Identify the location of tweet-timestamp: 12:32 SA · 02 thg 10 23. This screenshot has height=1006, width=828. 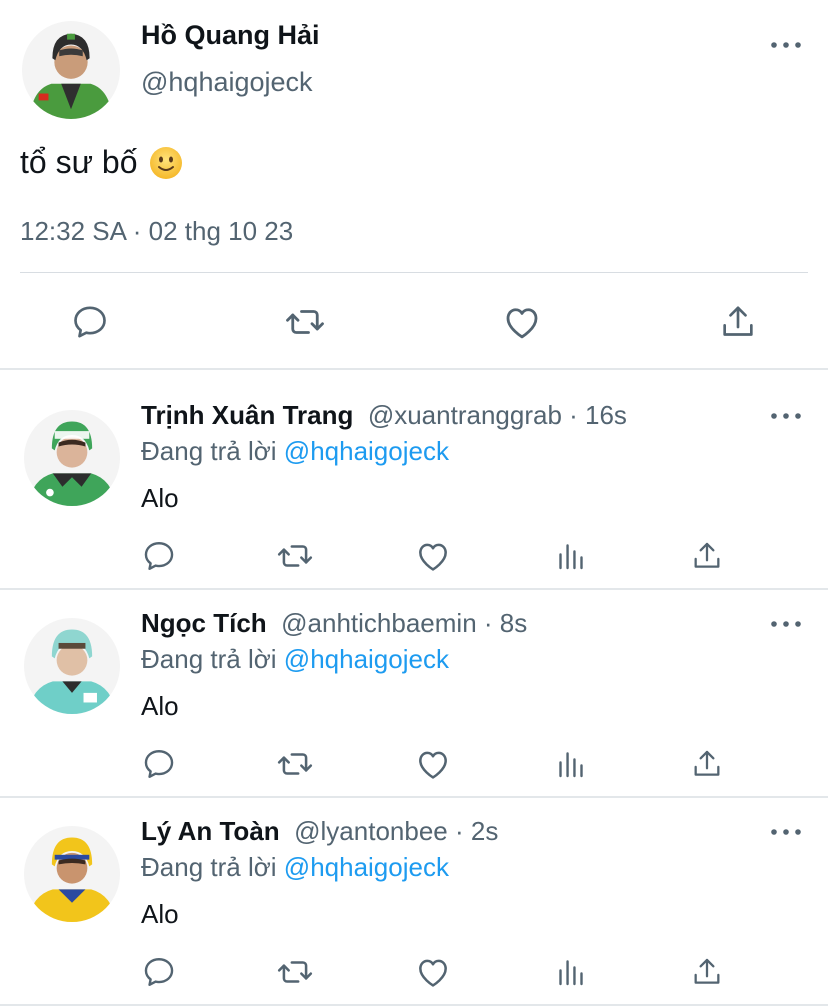
(156, 231).